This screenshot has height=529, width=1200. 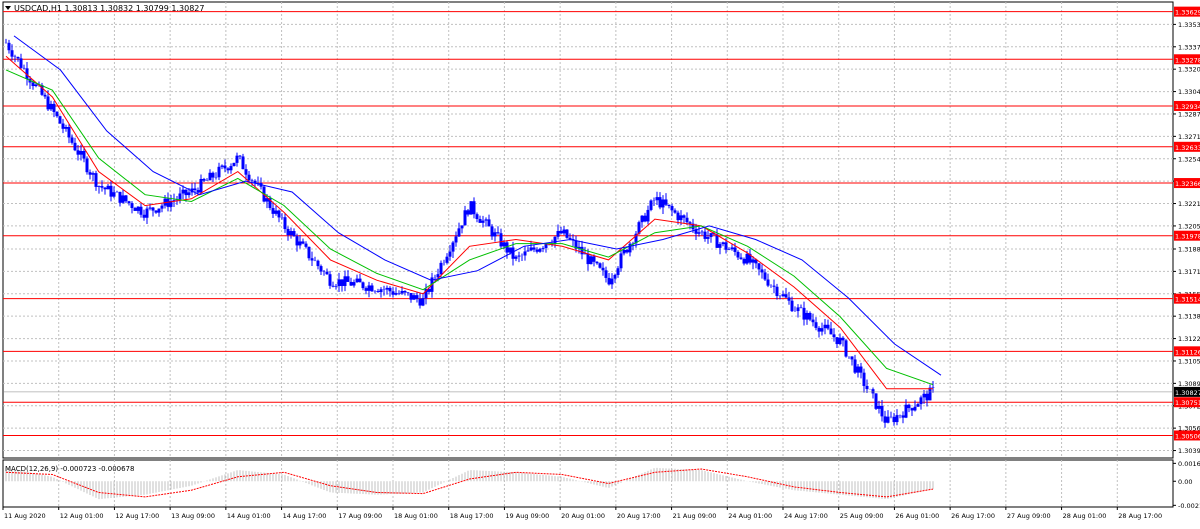 What do you see at coordinates (1085, 516) in the screenshot?
I see `time-tick-label: 28 Aug 01:00` at bounding box center [1085, 516].